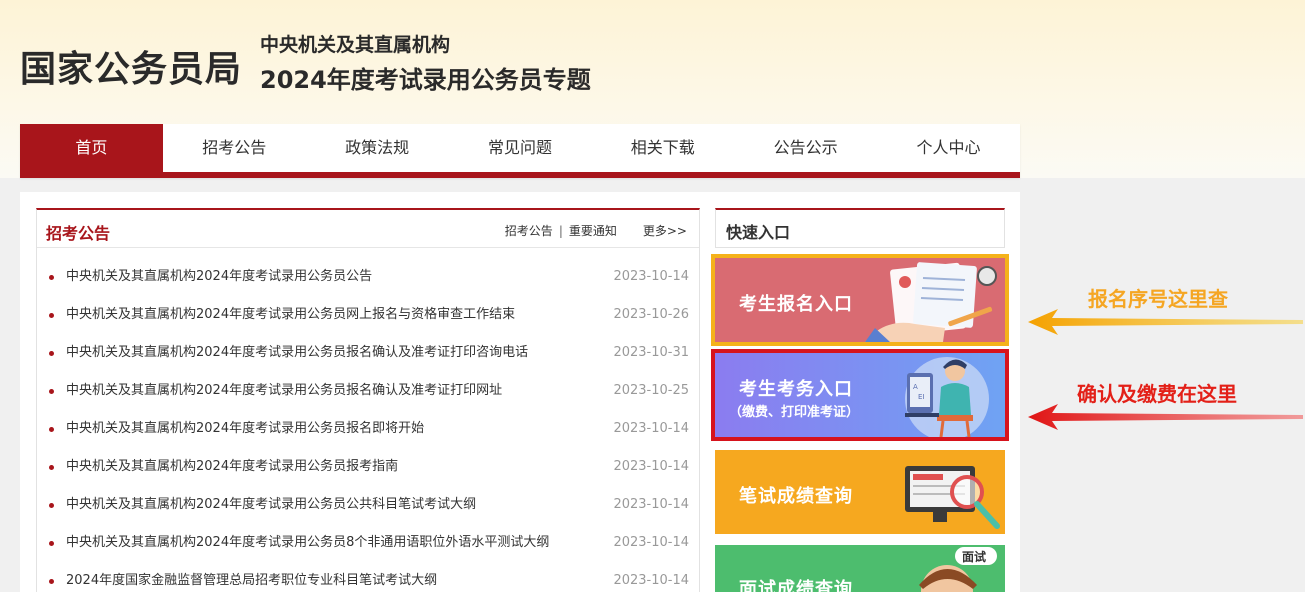 This screenshot has height=592, width=1305. I want to click on news-links: 招考公告 | 重要通知 更多>>, so click(596, 230).